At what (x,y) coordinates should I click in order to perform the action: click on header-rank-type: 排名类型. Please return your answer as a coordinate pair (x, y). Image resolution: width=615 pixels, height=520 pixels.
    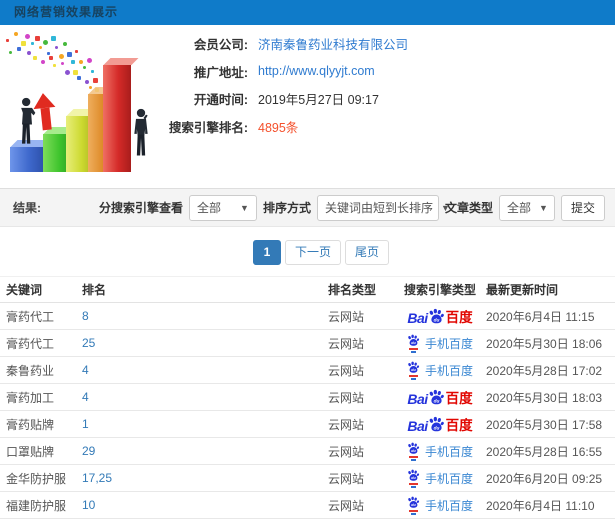
    Looking at the image, I should click on (352, 290).